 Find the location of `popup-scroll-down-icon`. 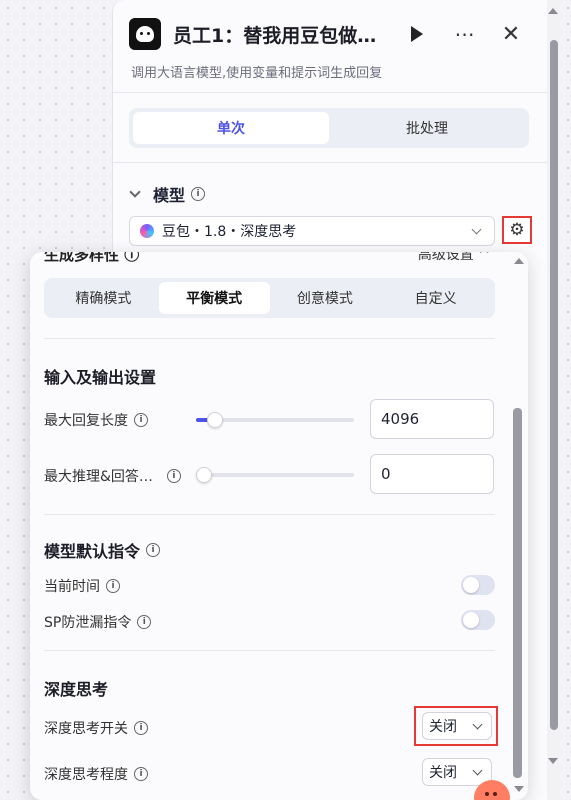

popup-scroll-down-icon is located at coordinates (519, 789).